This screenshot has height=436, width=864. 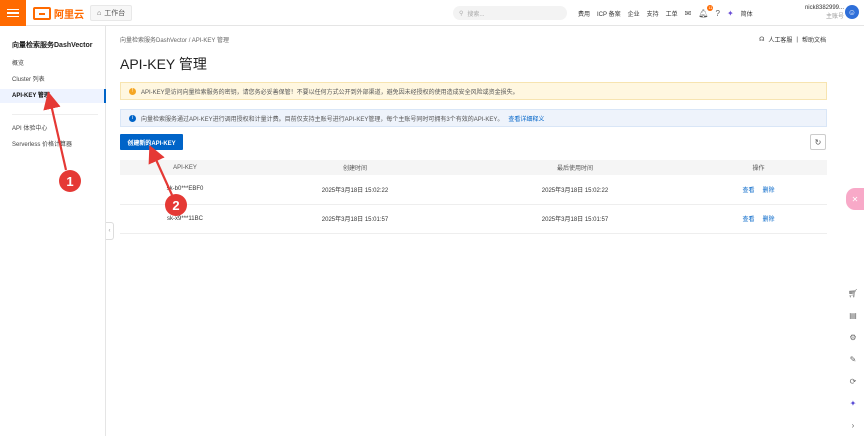 I want to click on annotation-overlay: 1 2, so click(x=115, y=153).